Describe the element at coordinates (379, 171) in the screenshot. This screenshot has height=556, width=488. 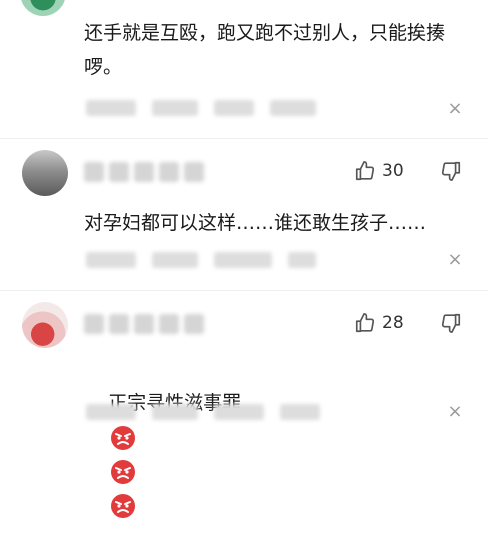
I see `like-button: 30` at that location.